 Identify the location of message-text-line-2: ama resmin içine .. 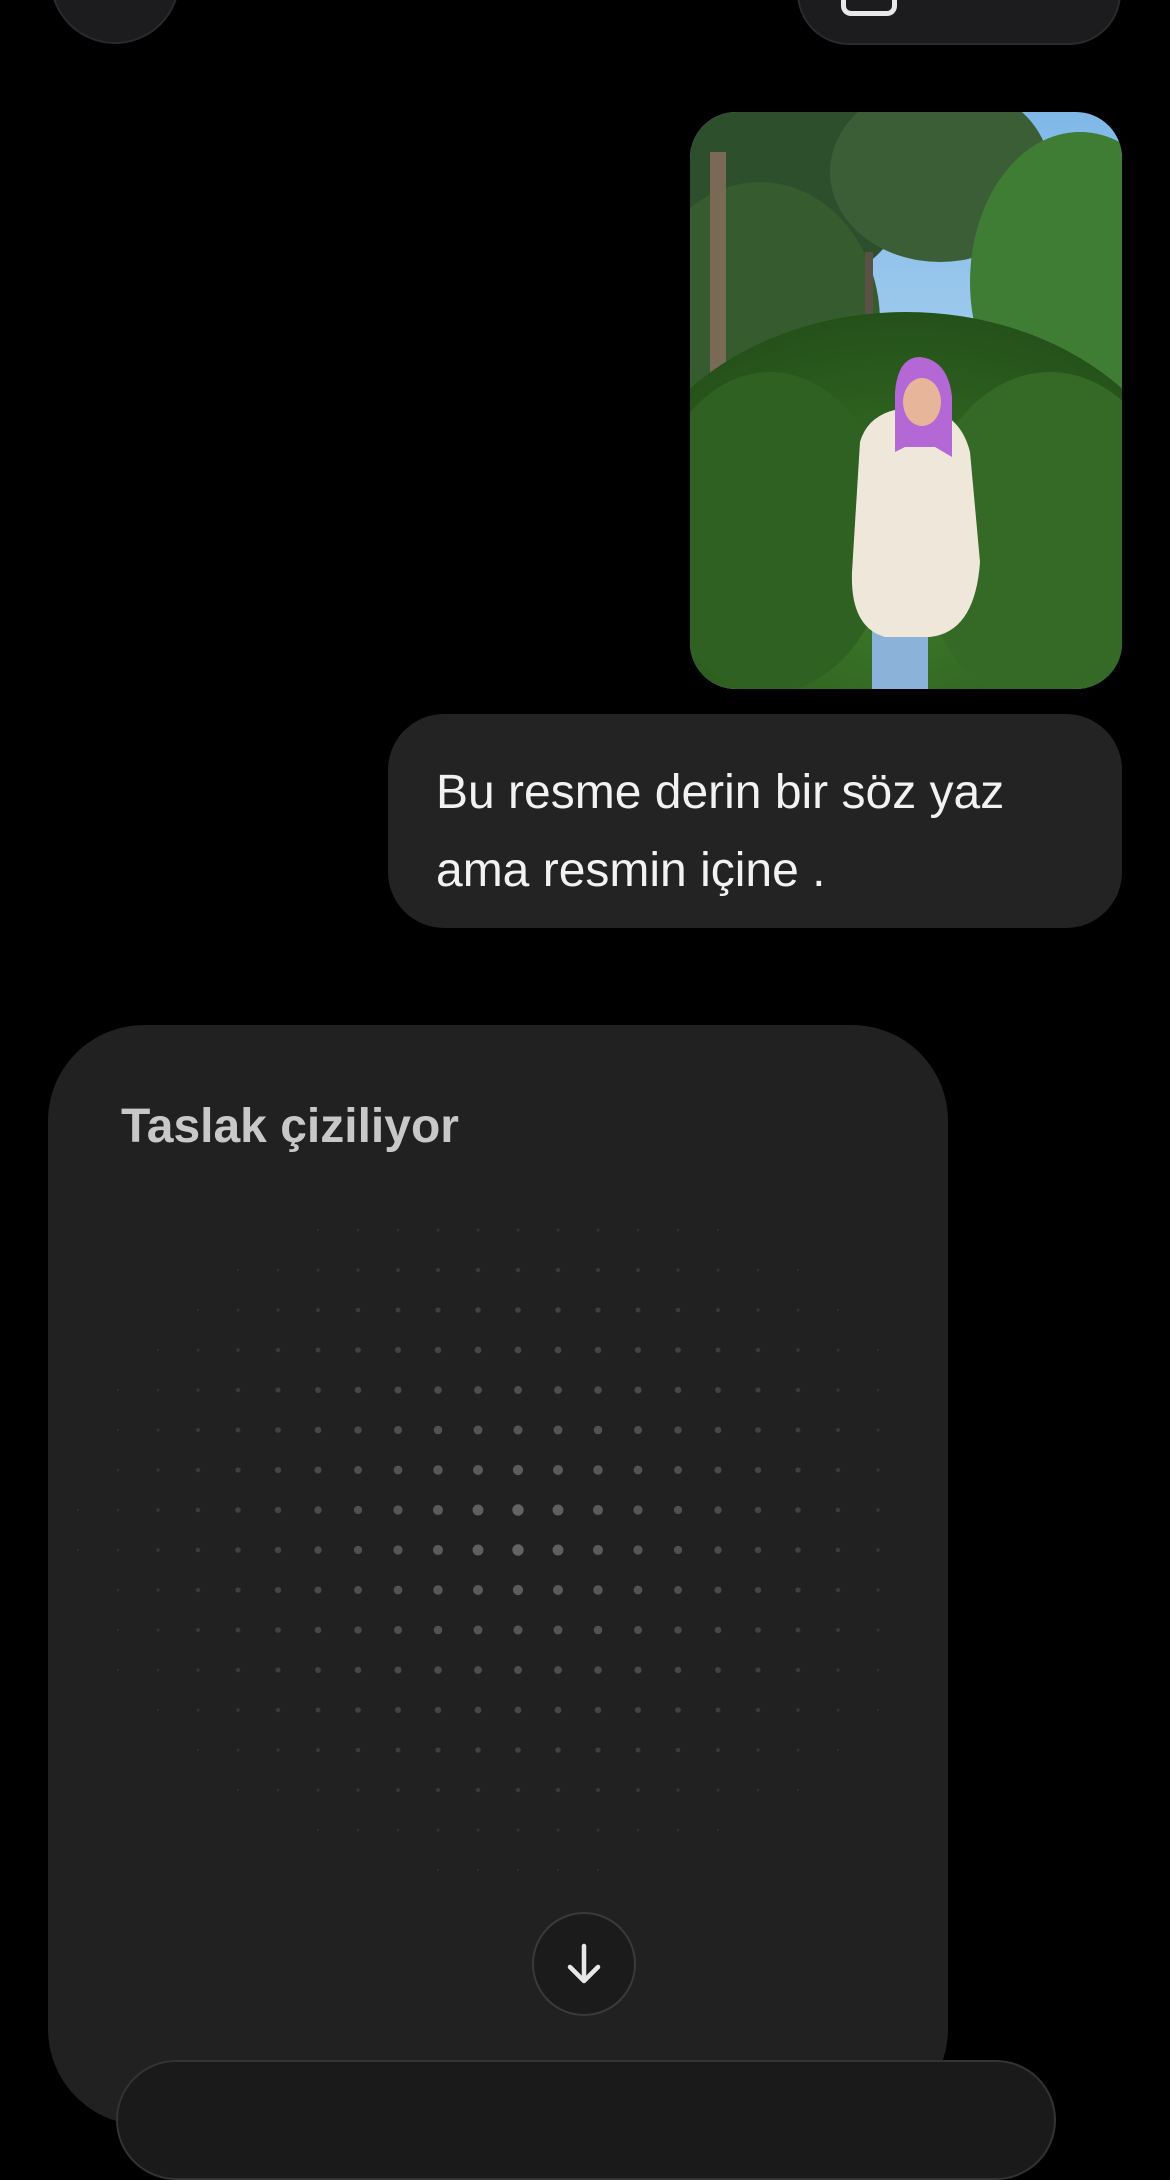
(631, 870).